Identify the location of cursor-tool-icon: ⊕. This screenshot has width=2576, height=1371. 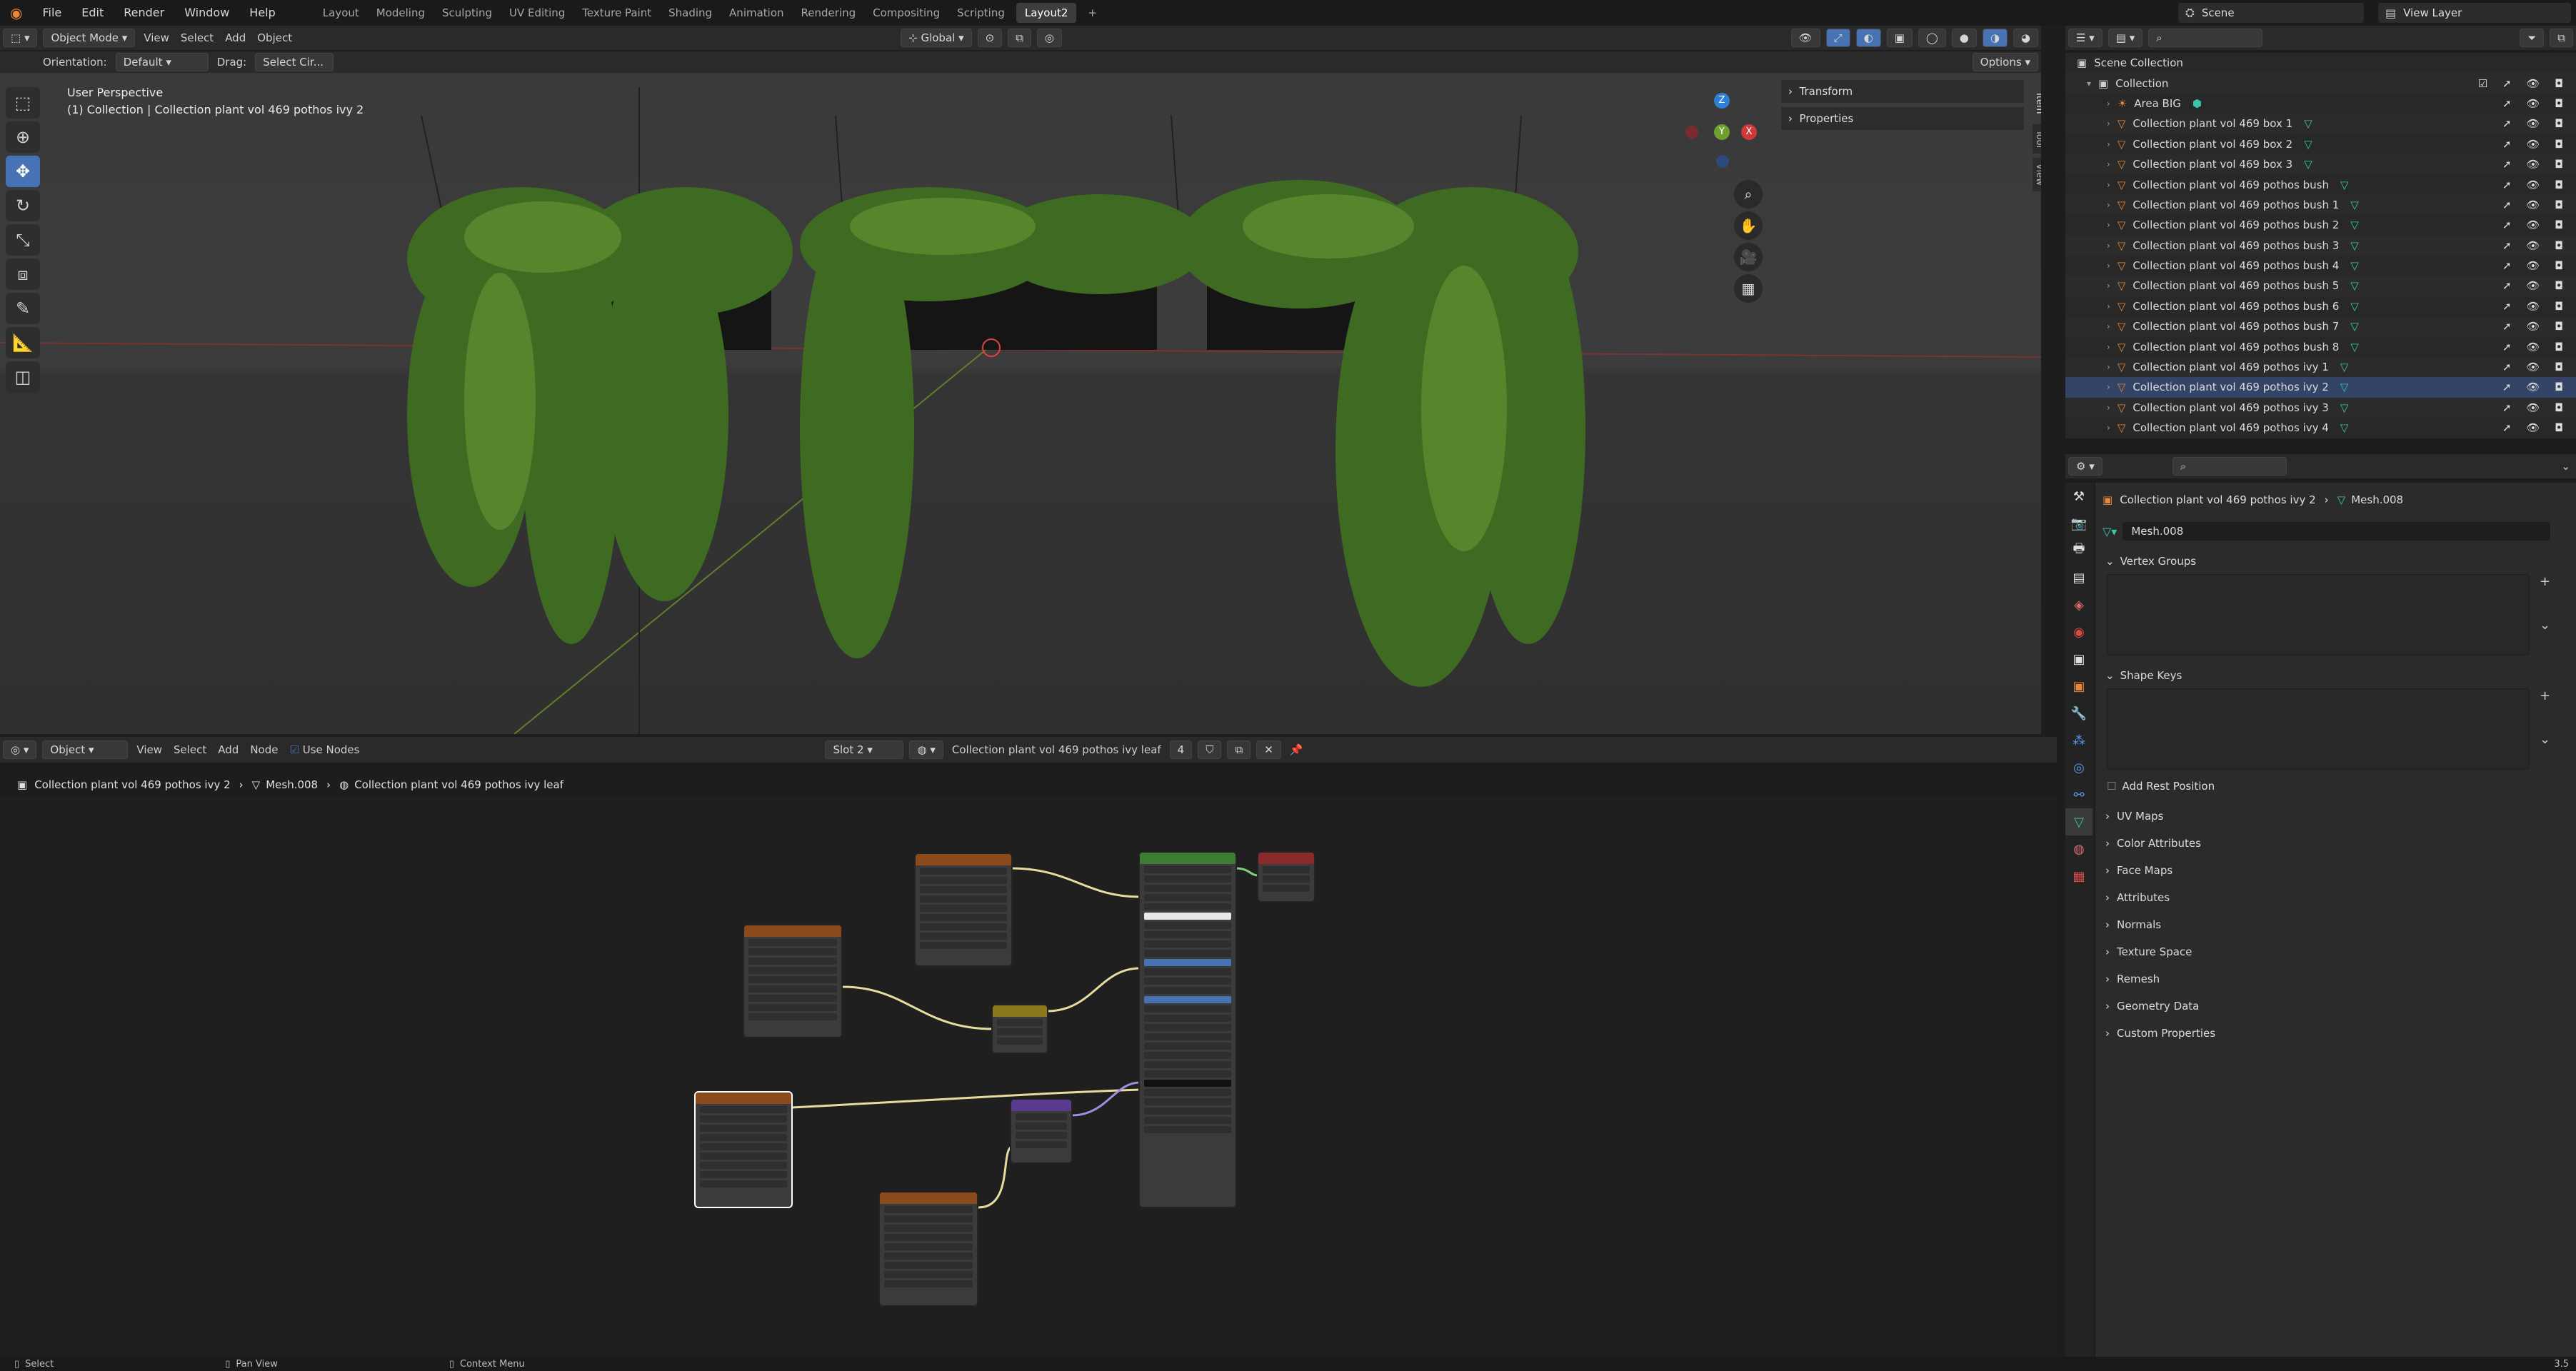
(23, 137).